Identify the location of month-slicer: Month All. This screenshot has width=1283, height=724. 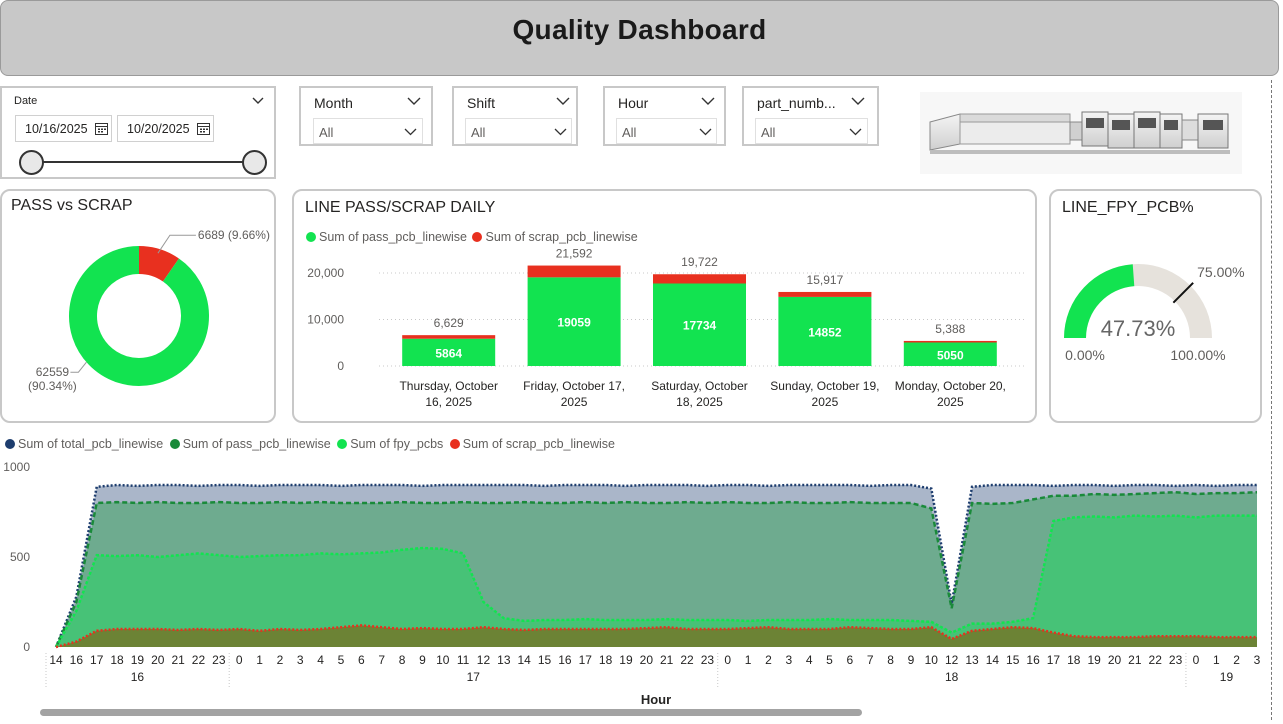
(366, 116).